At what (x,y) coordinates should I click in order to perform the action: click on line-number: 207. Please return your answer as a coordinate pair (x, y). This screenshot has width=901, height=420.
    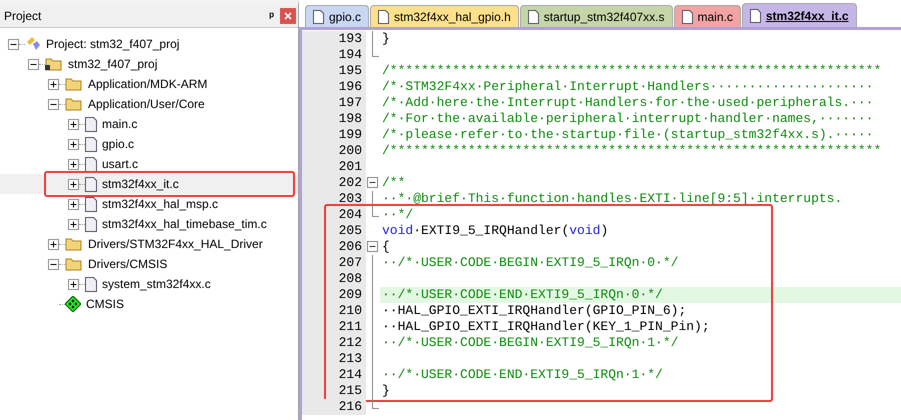
    Looking at the image, I should click on (334, 263).